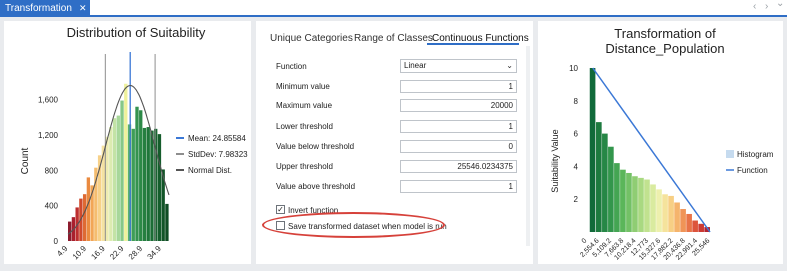  I want to click on x-tick-label: 0, so click(585, 241).